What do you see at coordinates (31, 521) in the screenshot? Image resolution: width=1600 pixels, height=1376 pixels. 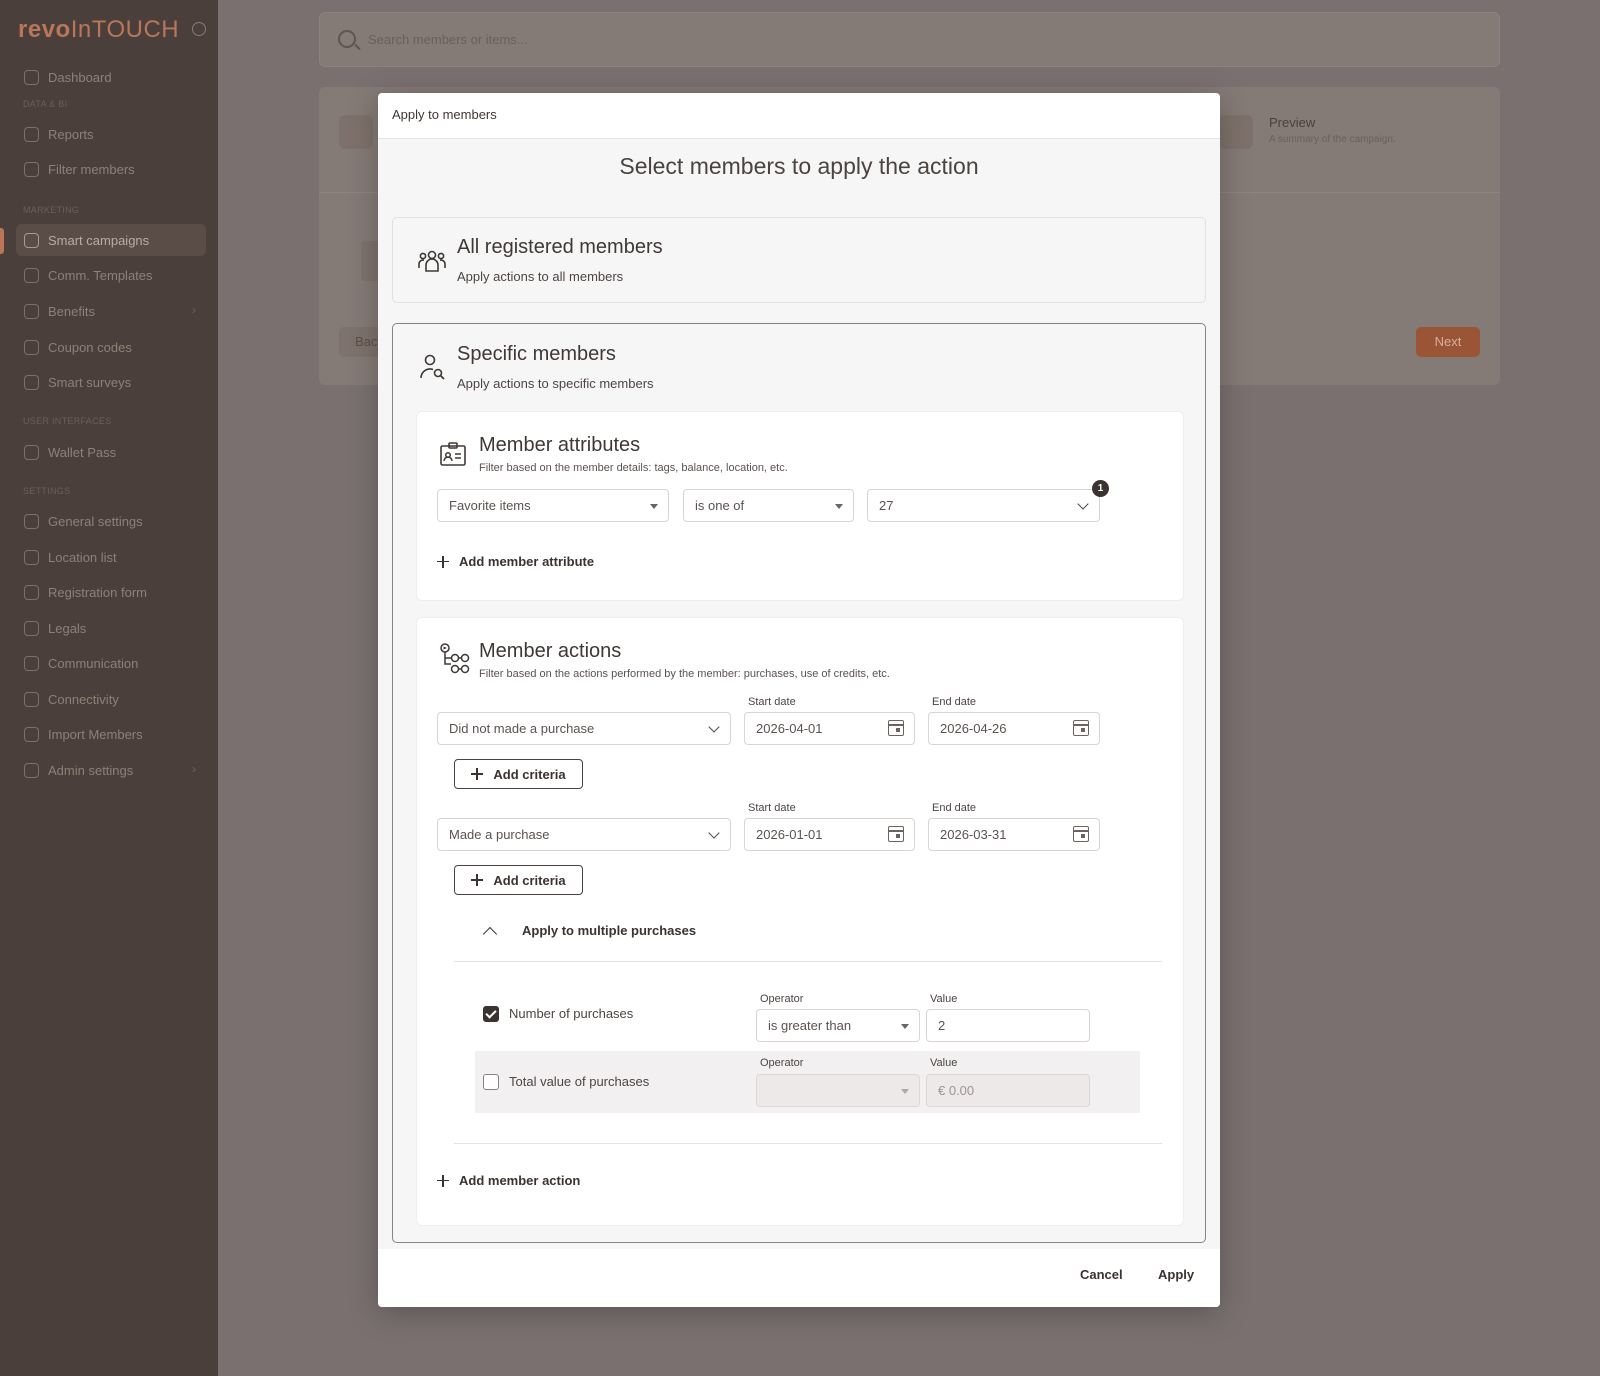 I see `gear-icon` at bounding box center [31, 521].